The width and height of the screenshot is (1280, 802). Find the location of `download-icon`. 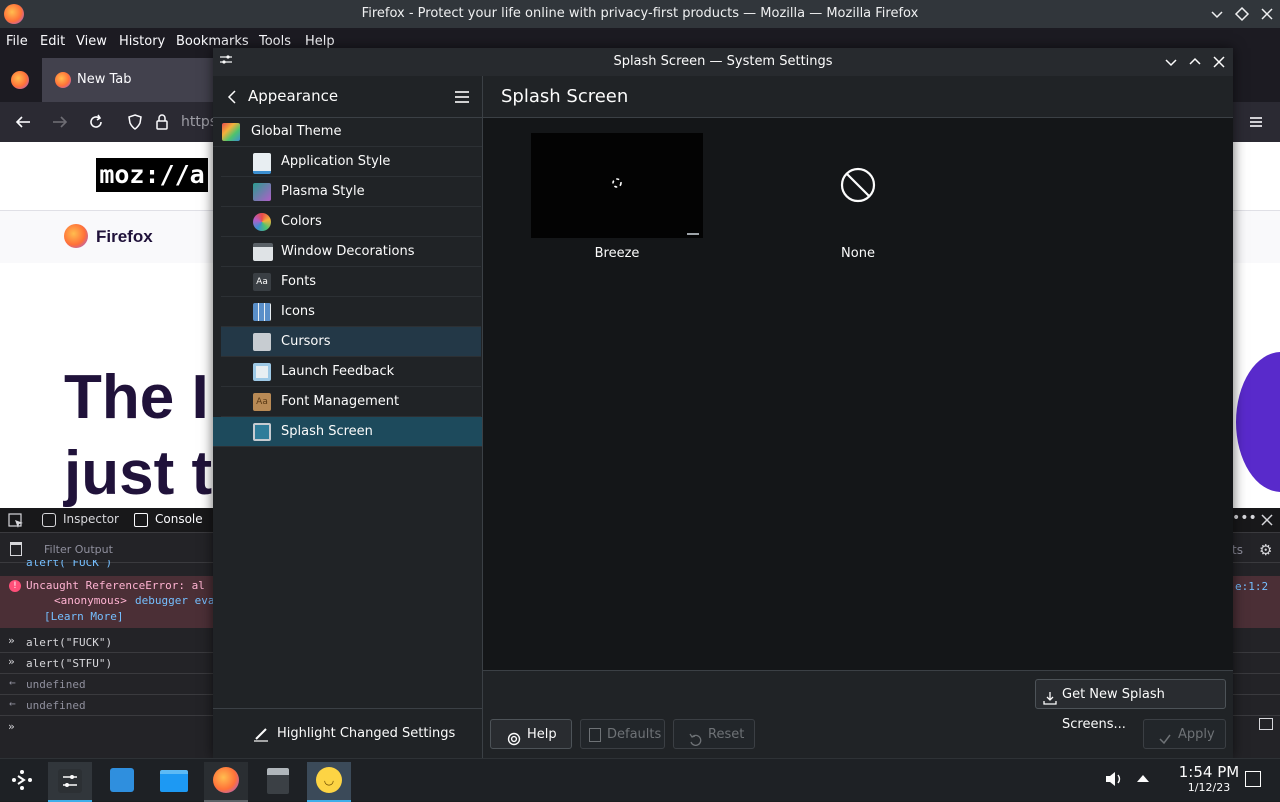

download-icon is located at coordinates (1050, 696).